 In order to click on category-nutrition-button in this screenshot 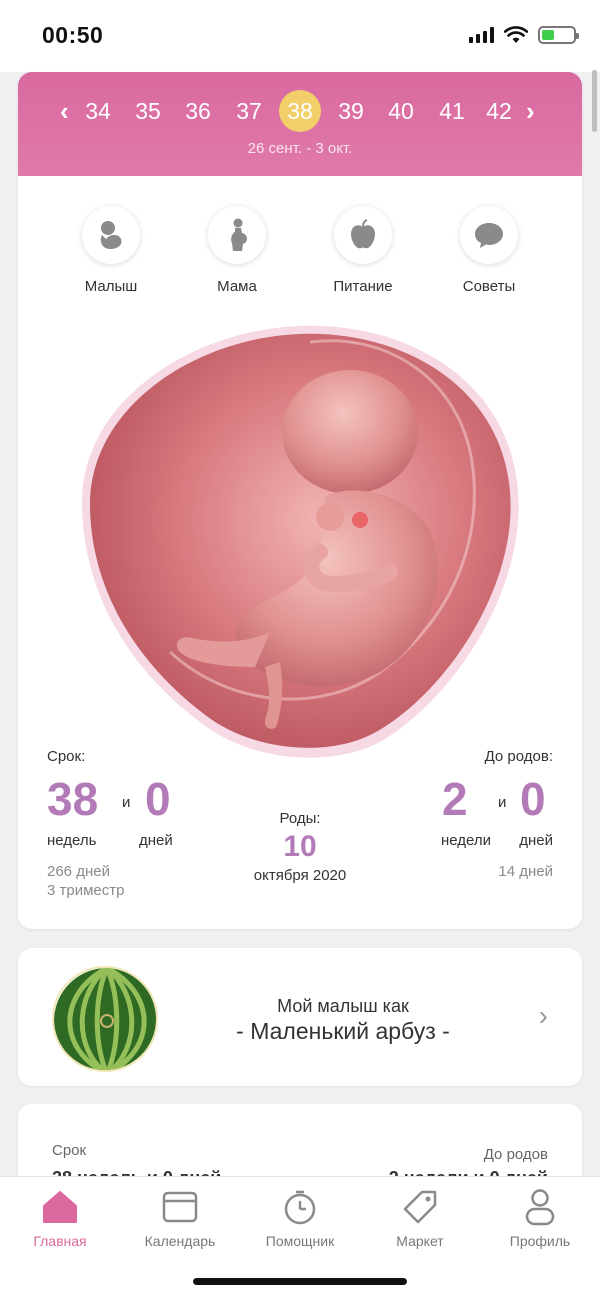, I will do `click(363, 235)`.